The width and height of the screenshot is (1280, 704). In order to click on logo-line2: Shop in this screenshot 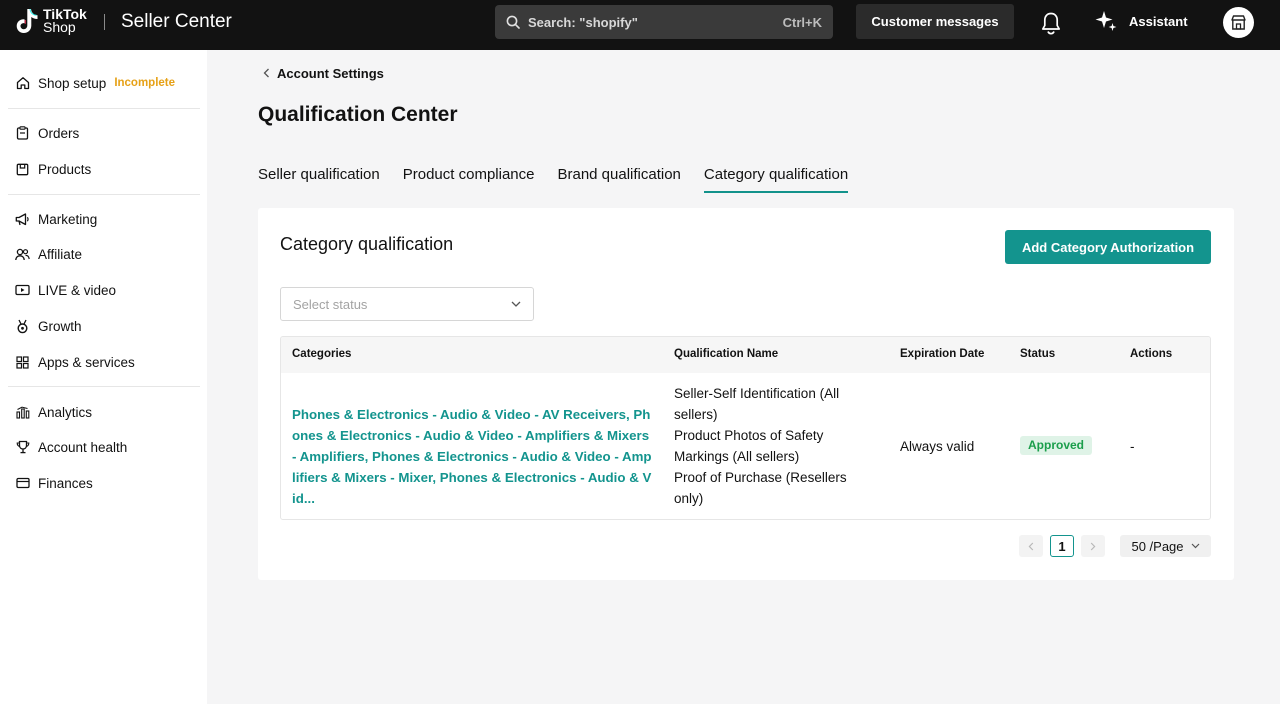, I will do `click(59, 27)`.